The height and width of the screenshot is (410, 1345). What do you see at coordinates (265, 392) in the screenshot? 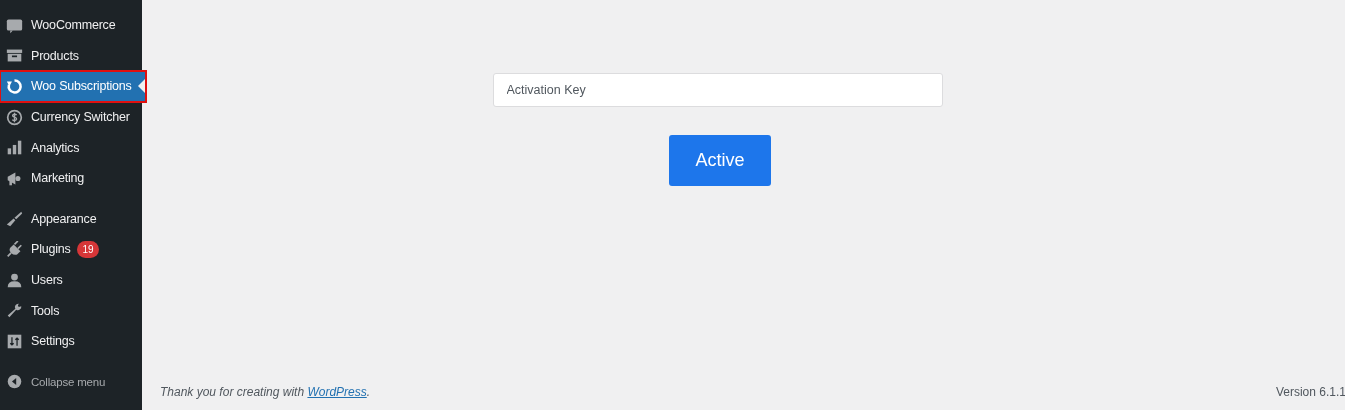
I see `footer-thanks-text: Thank you for creating with WordPress.` at bounding box center [265, 392].